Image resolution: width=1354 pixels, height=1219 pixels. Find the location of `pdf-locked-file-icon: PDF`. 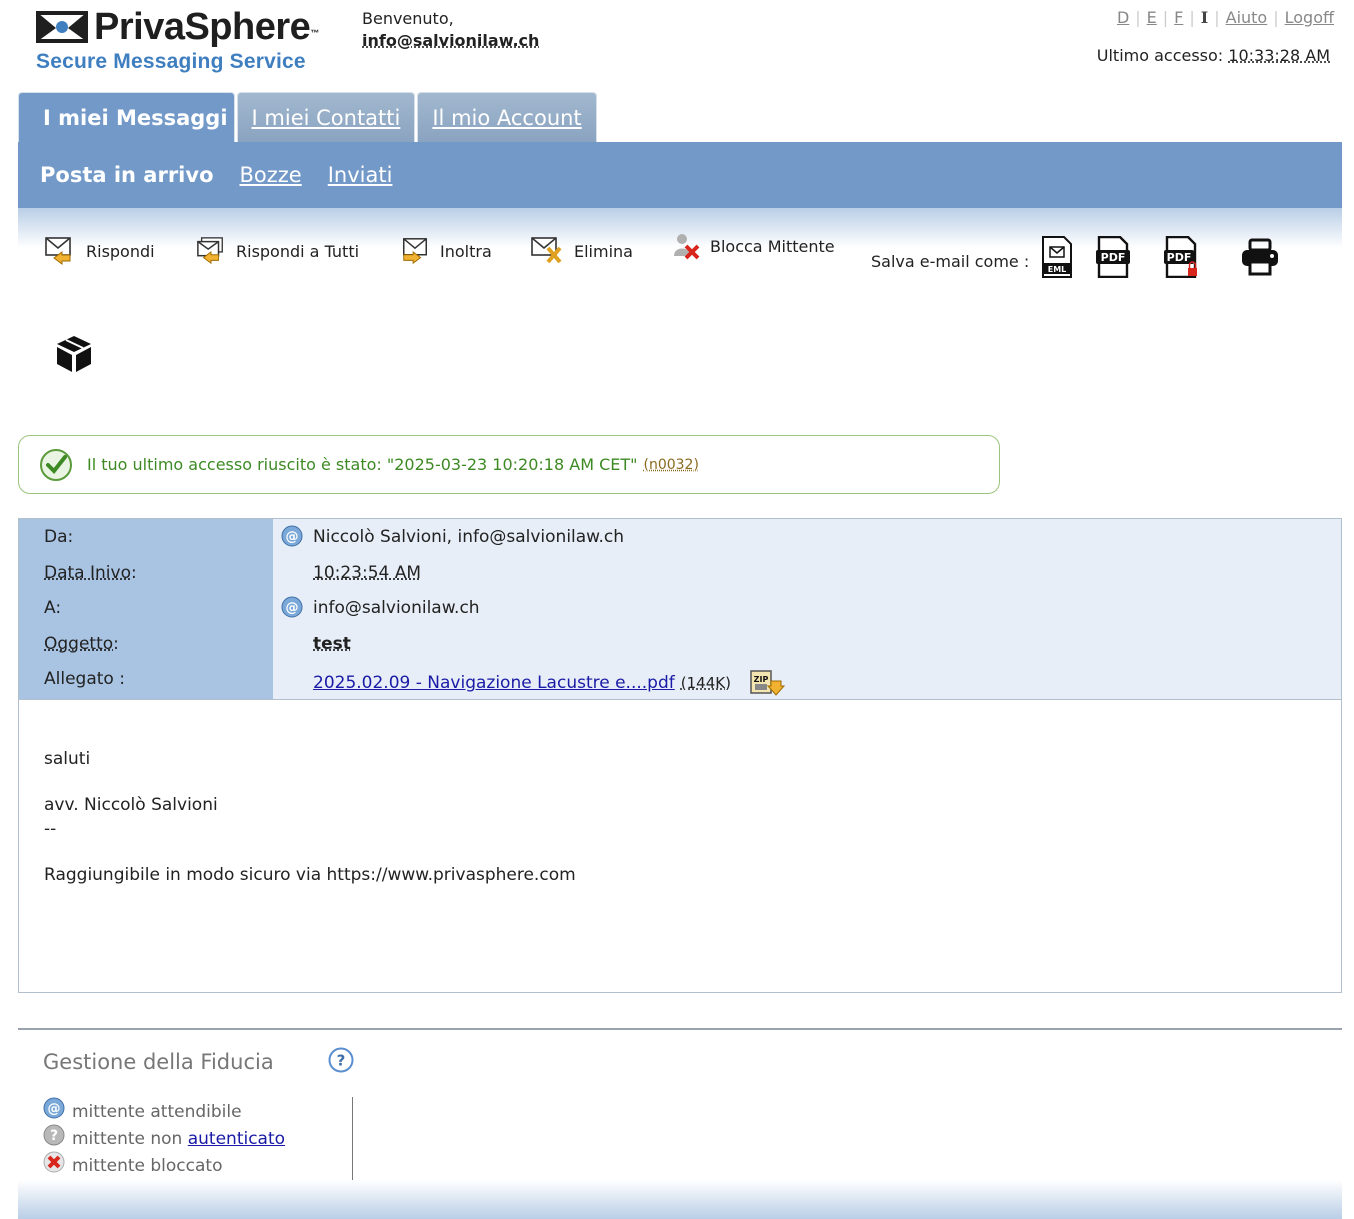

pdf-locked-file-icon: PDF is located at coordinates (1181, 257).